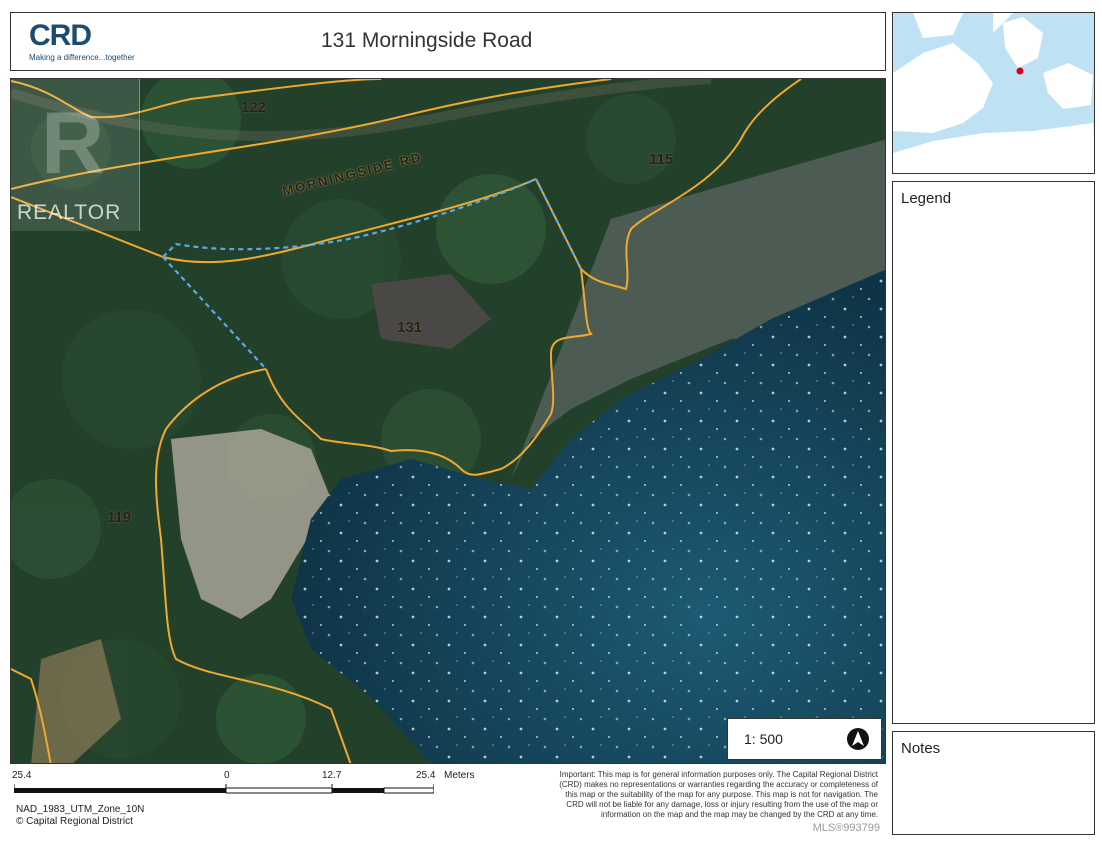 This screenshot has height=842, width=1102. What do you see at coordinates (993, 452) in the screenshot?
I see `legend-panel: Legend` at bounding box center [993, 452].